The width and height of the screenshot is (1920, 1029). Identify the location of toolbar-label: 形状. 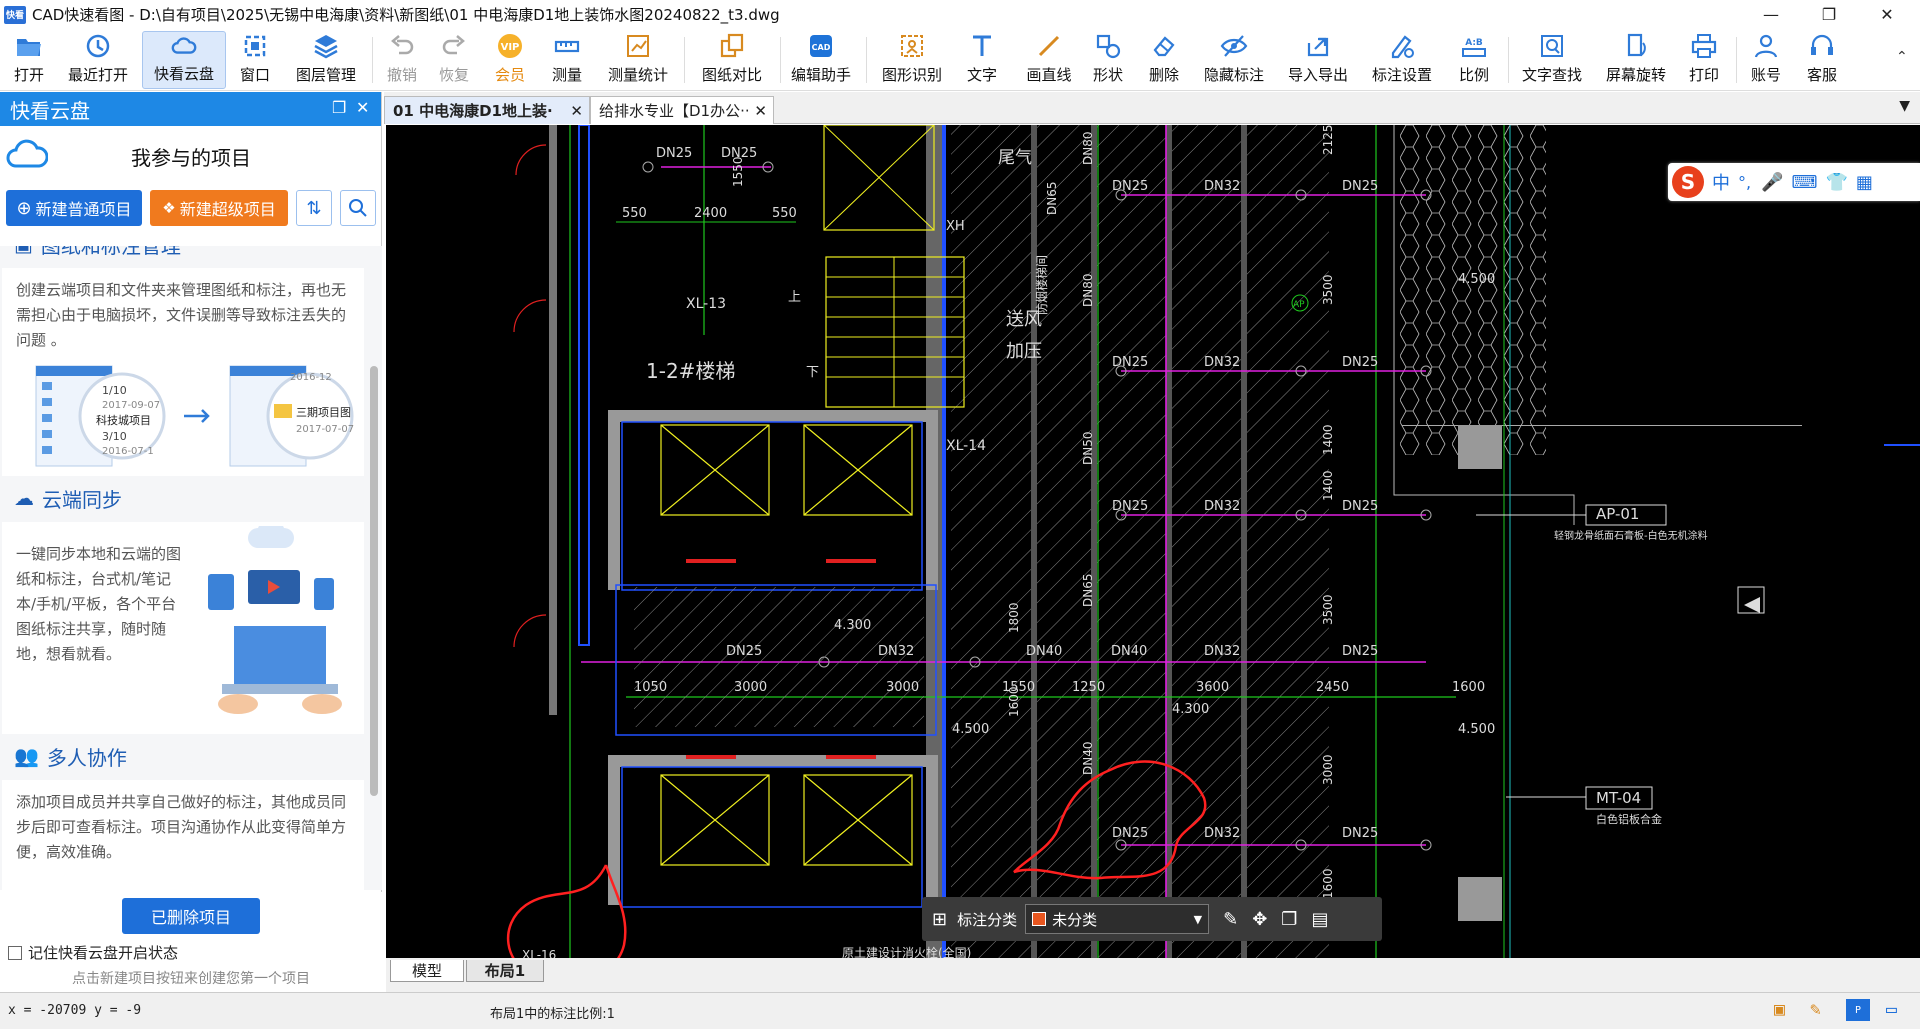
(1107, 75).